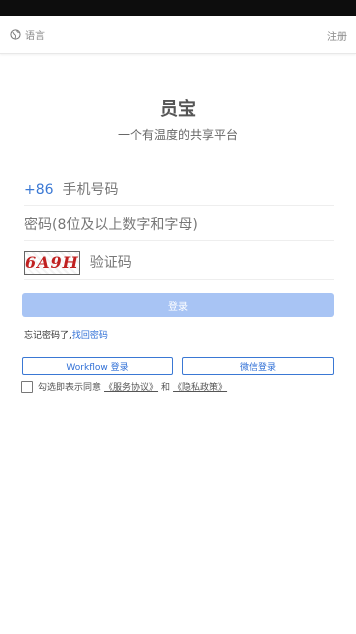 Image resolution: width=356 pixels, height=634 pixels. What do you see at coordinates (39, 190) in the screenshot?
I see `country-code-selector: +86` at bounding box center [39, 190].